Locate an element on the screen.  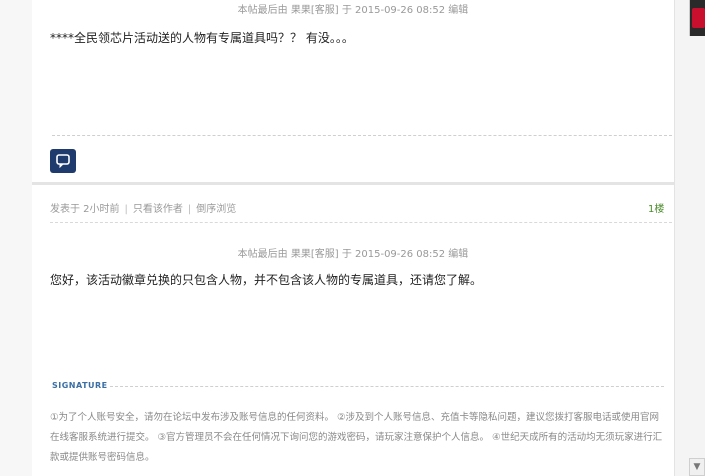
post-separator is located at coordinates (353, 183).